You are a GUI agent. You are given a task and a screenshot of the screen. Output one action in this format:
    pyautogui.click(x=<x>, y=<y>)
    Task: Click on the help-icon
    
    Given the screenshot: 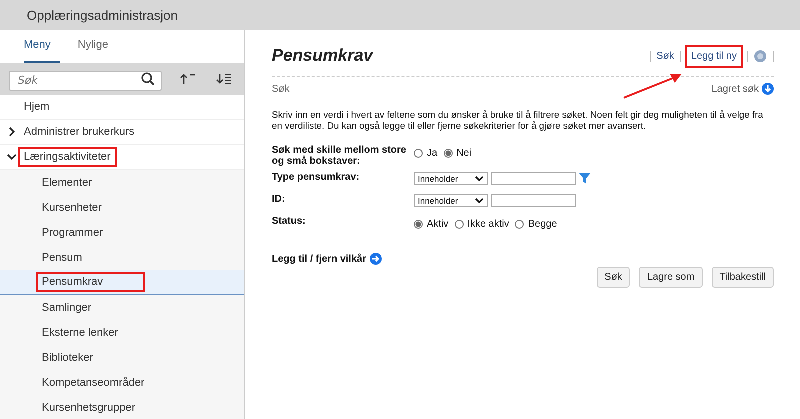 What is the action you would take?
    pyautogui.click(x=760, y=56)
    